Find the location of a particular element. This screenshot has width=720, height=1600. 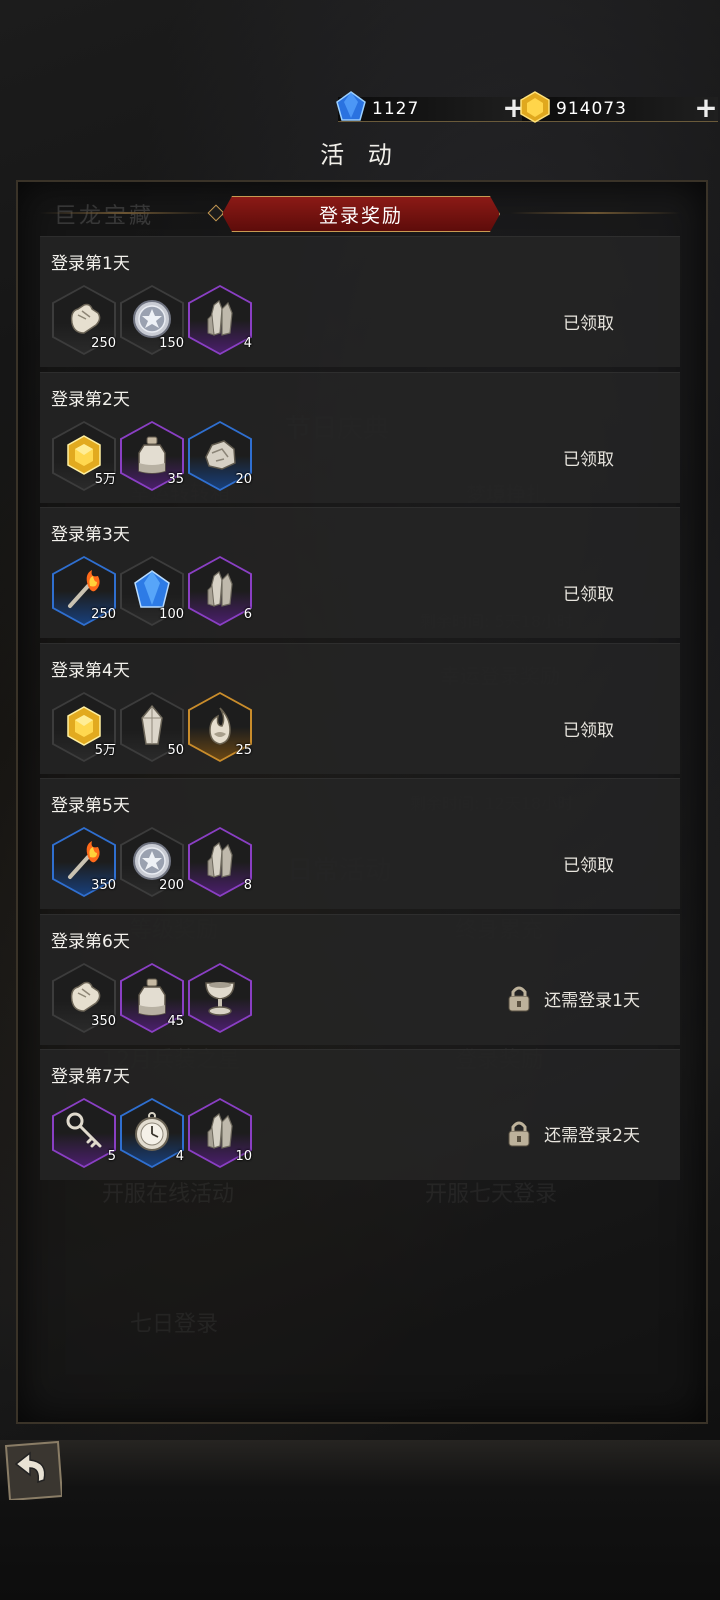

tab-bar: 巨龙宝藏 登录奖励 is located at coordinates (360, 213).